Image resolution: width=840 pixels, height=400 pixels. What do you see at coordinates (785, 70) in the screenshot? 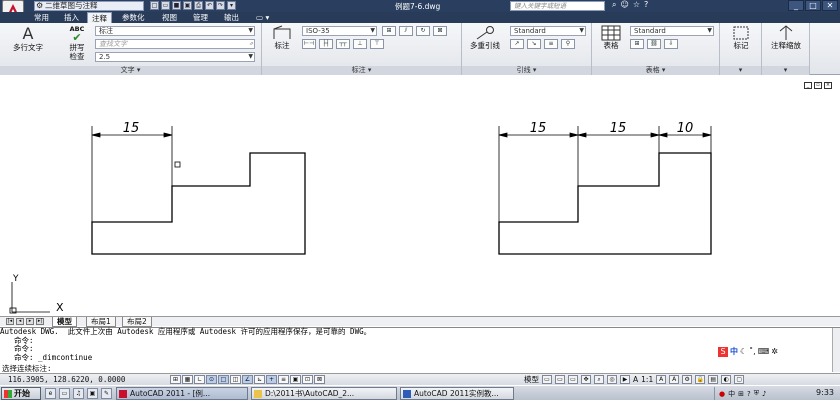
I see `panel-title-scaling: ▾` at bounding box center [785, 70].